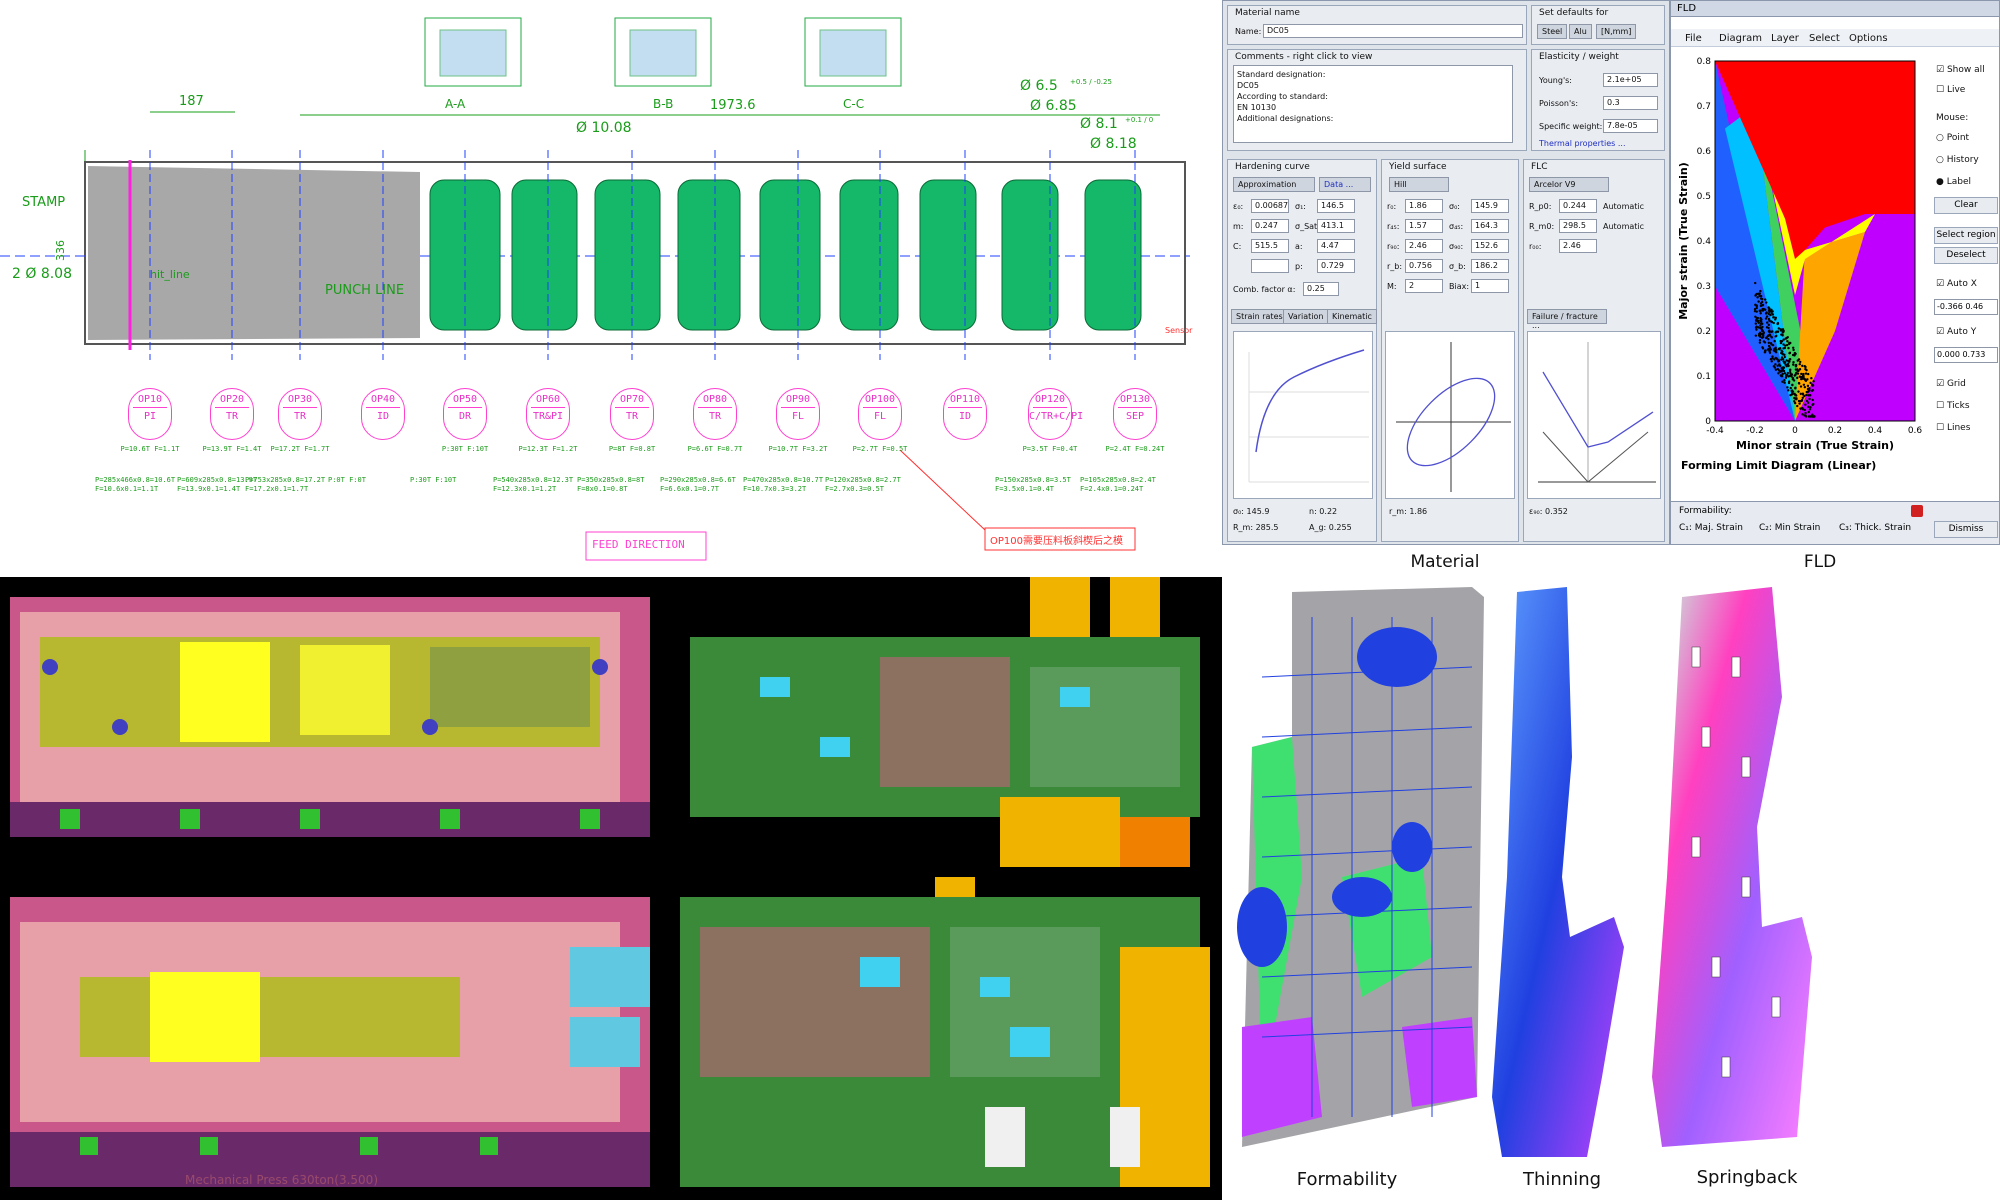  Describe the element at coordinates (1917, 511) in the screenshot. I see `export-icon` at that location.